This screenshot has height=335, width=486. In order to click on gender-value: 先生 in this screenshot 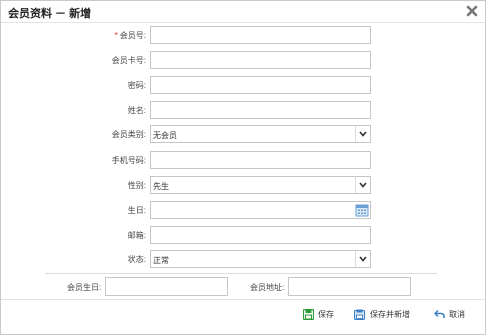, I will do `click(161, 186)`.